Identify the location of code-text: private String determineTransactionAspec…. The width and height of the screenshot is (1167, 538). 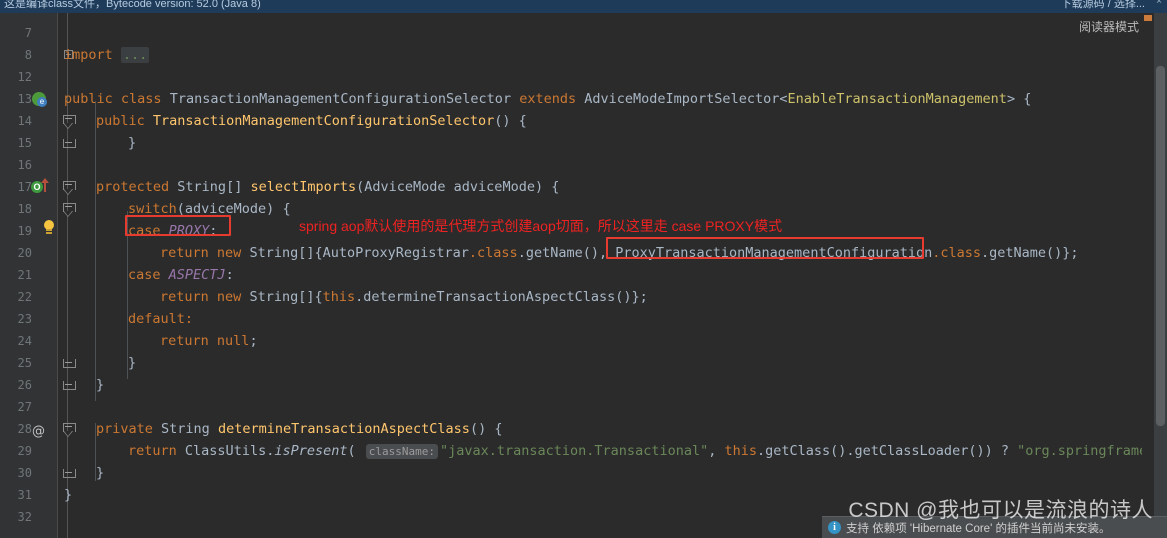
(299, 429).